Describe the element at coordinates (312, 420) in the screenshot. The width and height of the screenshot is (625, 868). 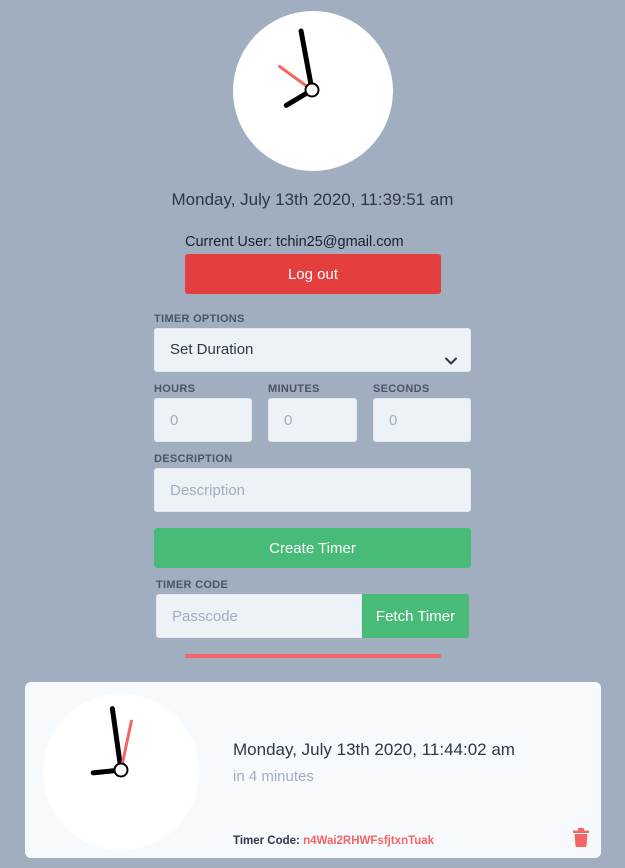
I see `minutes-input` at that location.